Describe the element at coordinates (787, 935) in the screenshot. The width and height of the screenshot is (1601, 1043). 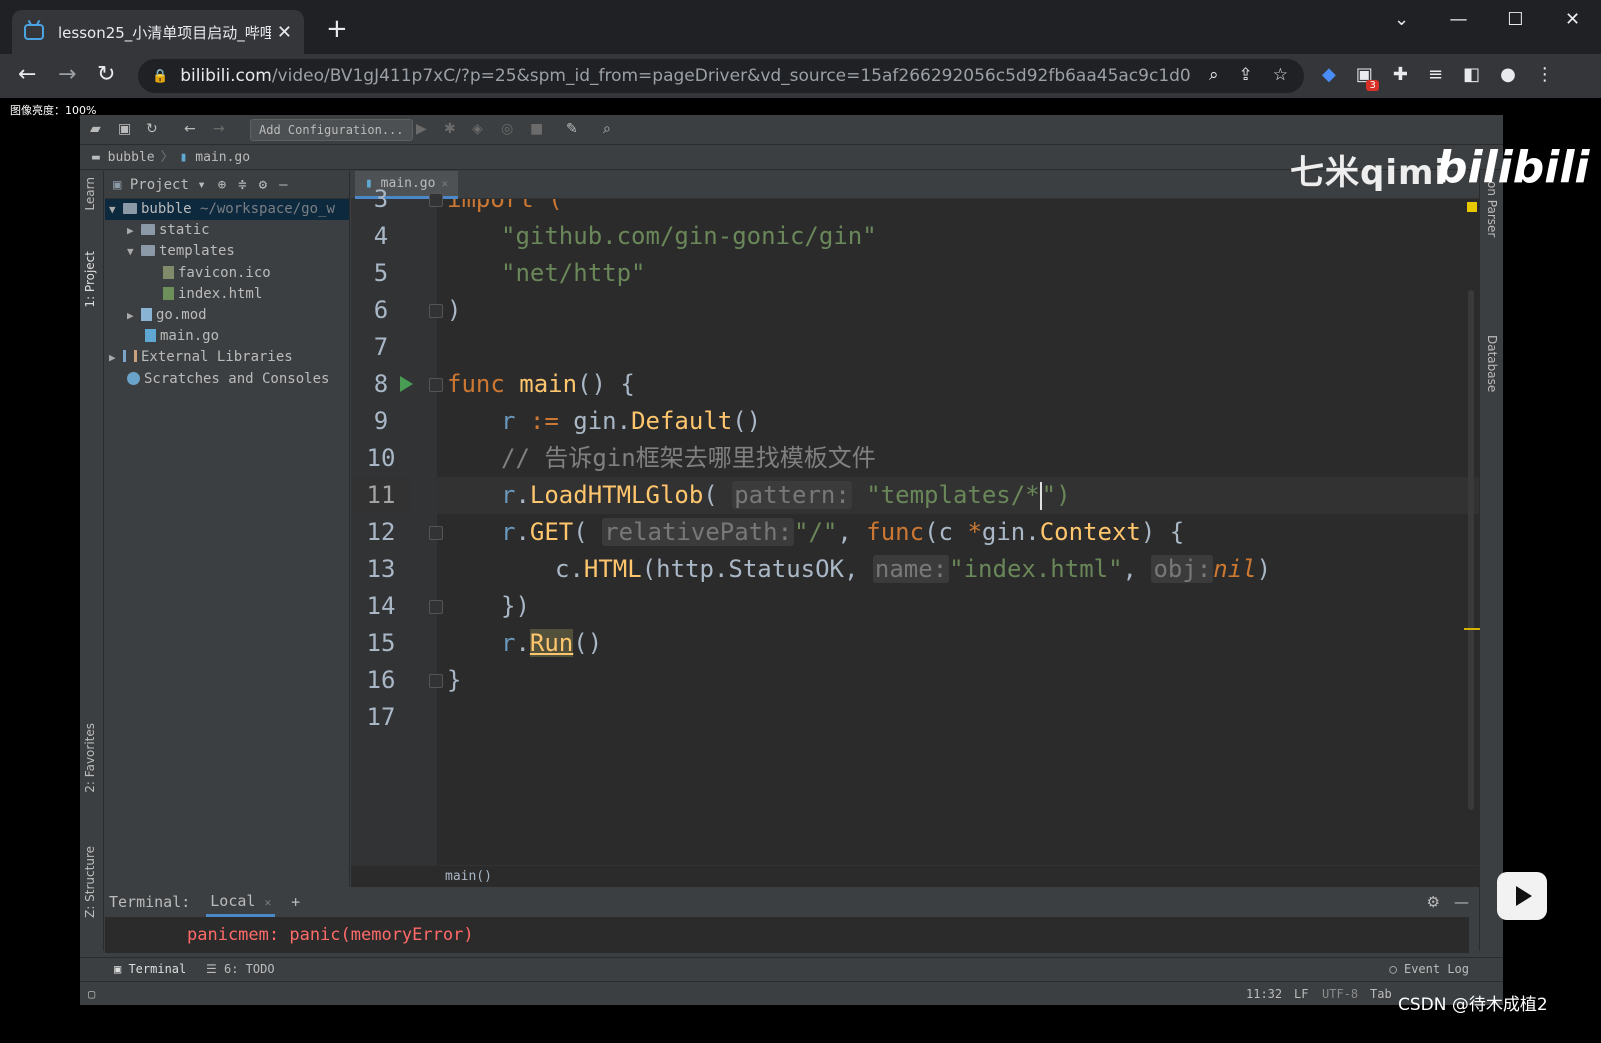
I see `terminal-output: panicmem: panic(memoryError)` at that location.